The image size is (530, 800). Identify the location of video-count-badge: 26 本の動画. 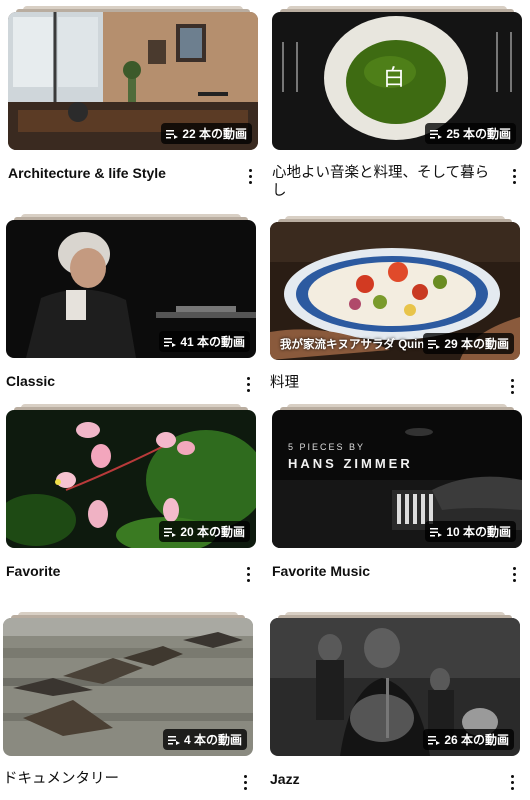
(468, 739).